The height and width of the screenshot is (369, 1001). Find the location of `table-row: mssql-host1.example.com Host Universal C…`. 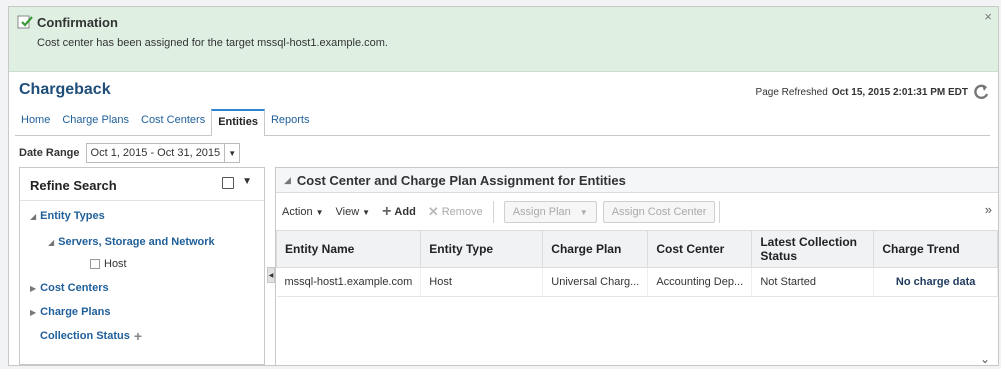

table-row: mssql-host1.example.com Host Universal C… is located at coordinates (637, 282).